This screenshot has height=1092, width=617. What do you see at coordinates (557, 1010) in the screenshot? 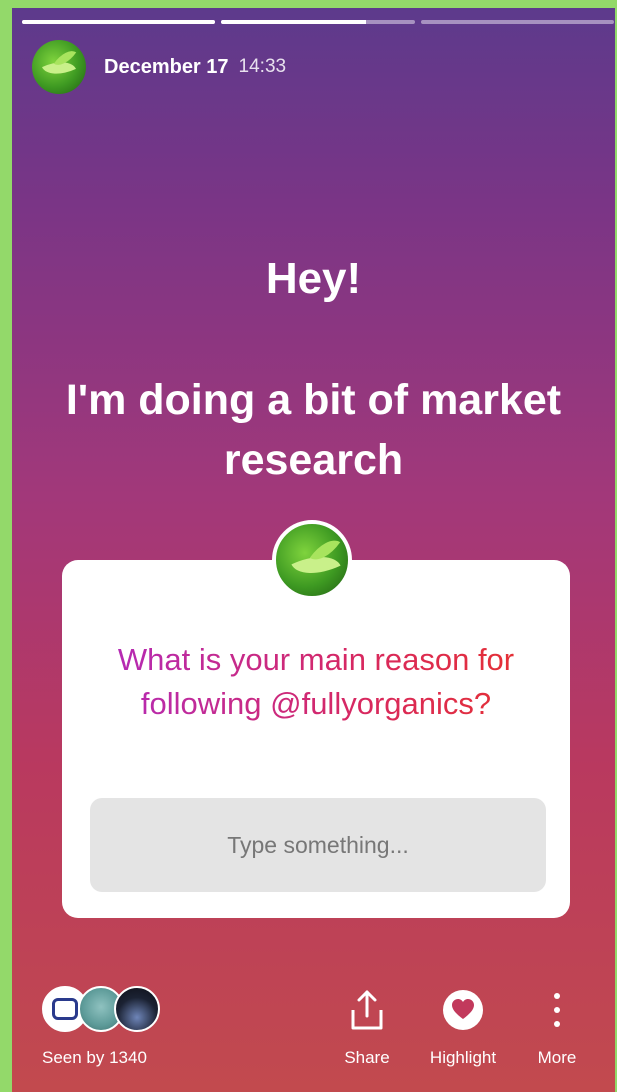
I see `more-icon` at bounding box center [557, 1010].